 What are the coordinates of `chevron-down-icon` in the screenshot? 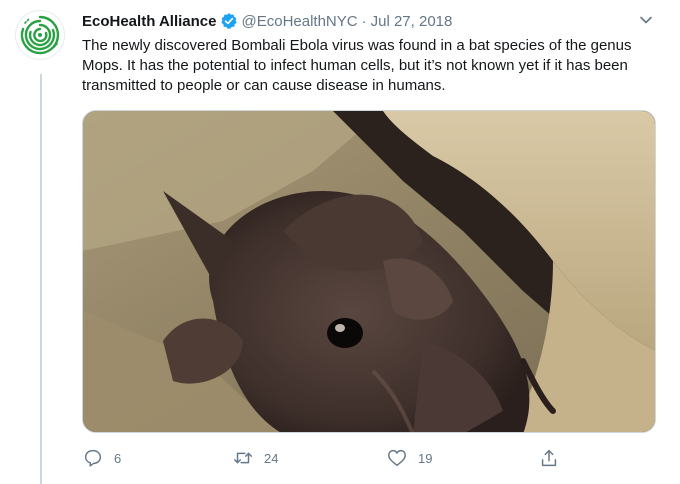 It's located at (646, 20).